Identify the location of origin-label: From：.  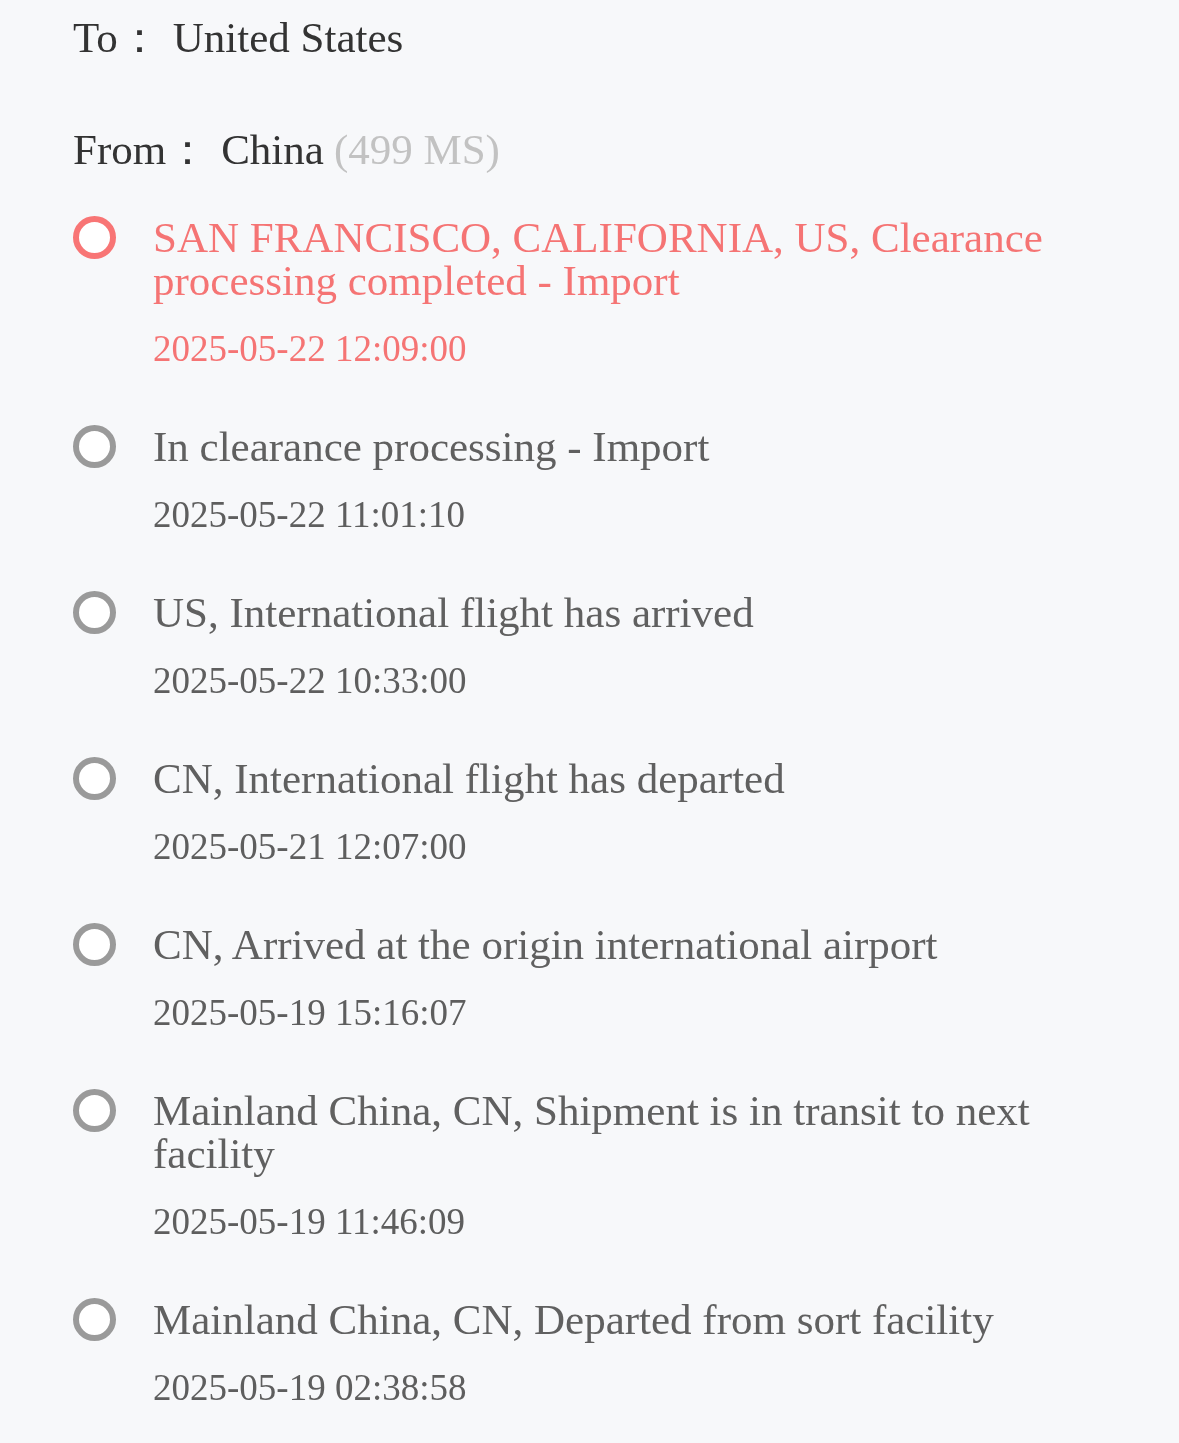
(141, 150).